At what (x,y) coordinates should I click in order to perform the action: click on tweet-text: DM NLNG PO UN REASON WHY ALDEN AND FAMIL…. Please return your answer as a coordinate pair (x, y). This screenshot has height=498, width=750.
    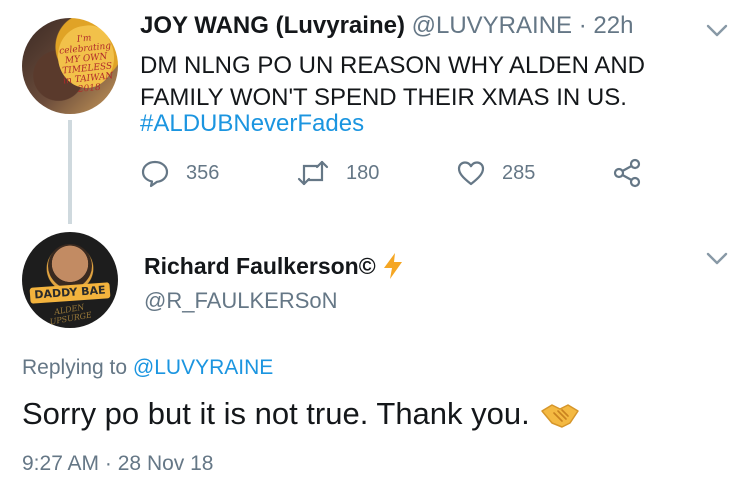
    Looking at the image, I should click on (392, 81).